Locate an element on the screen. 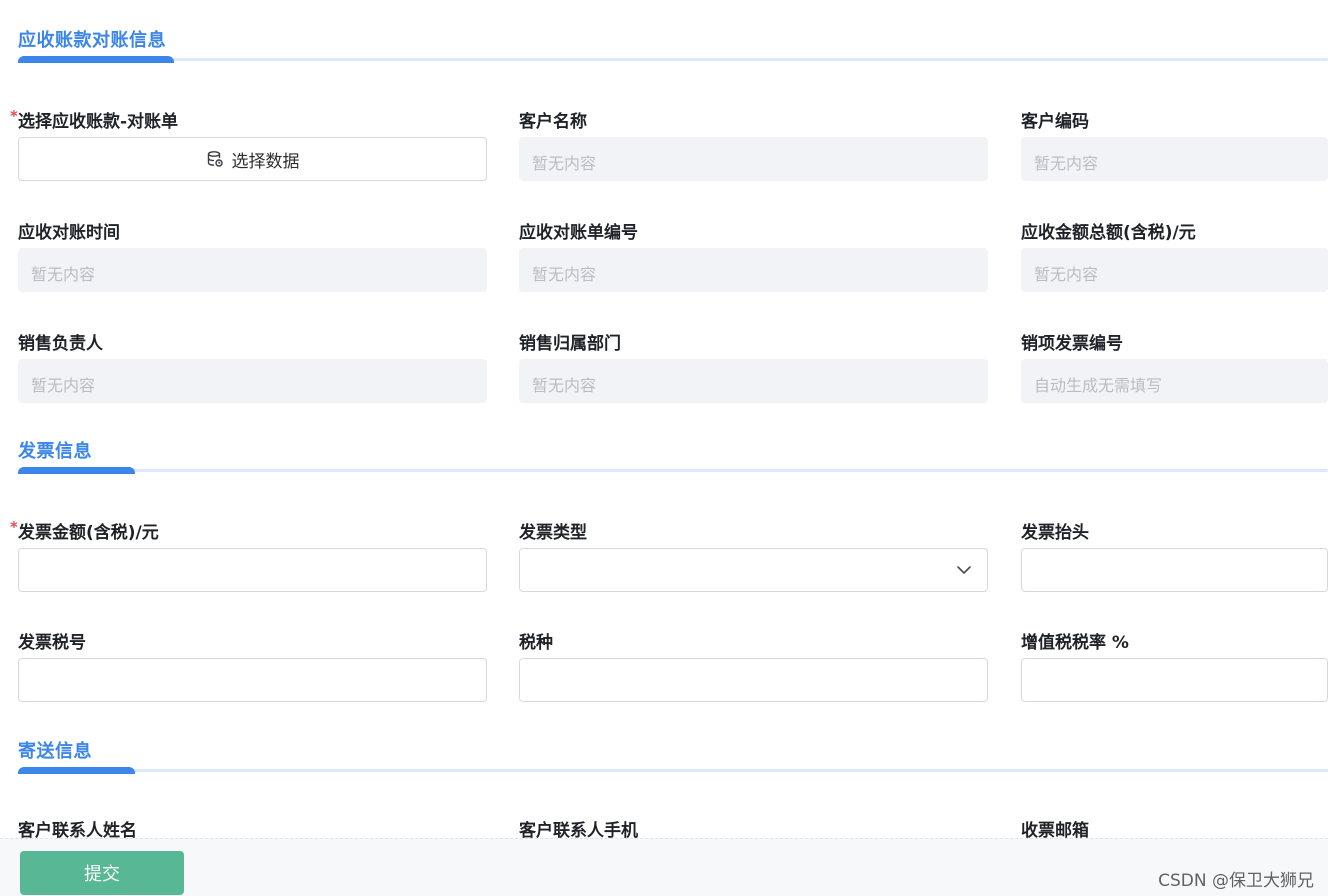  field-label: 发票税号 is located at coordinates (52, 643).